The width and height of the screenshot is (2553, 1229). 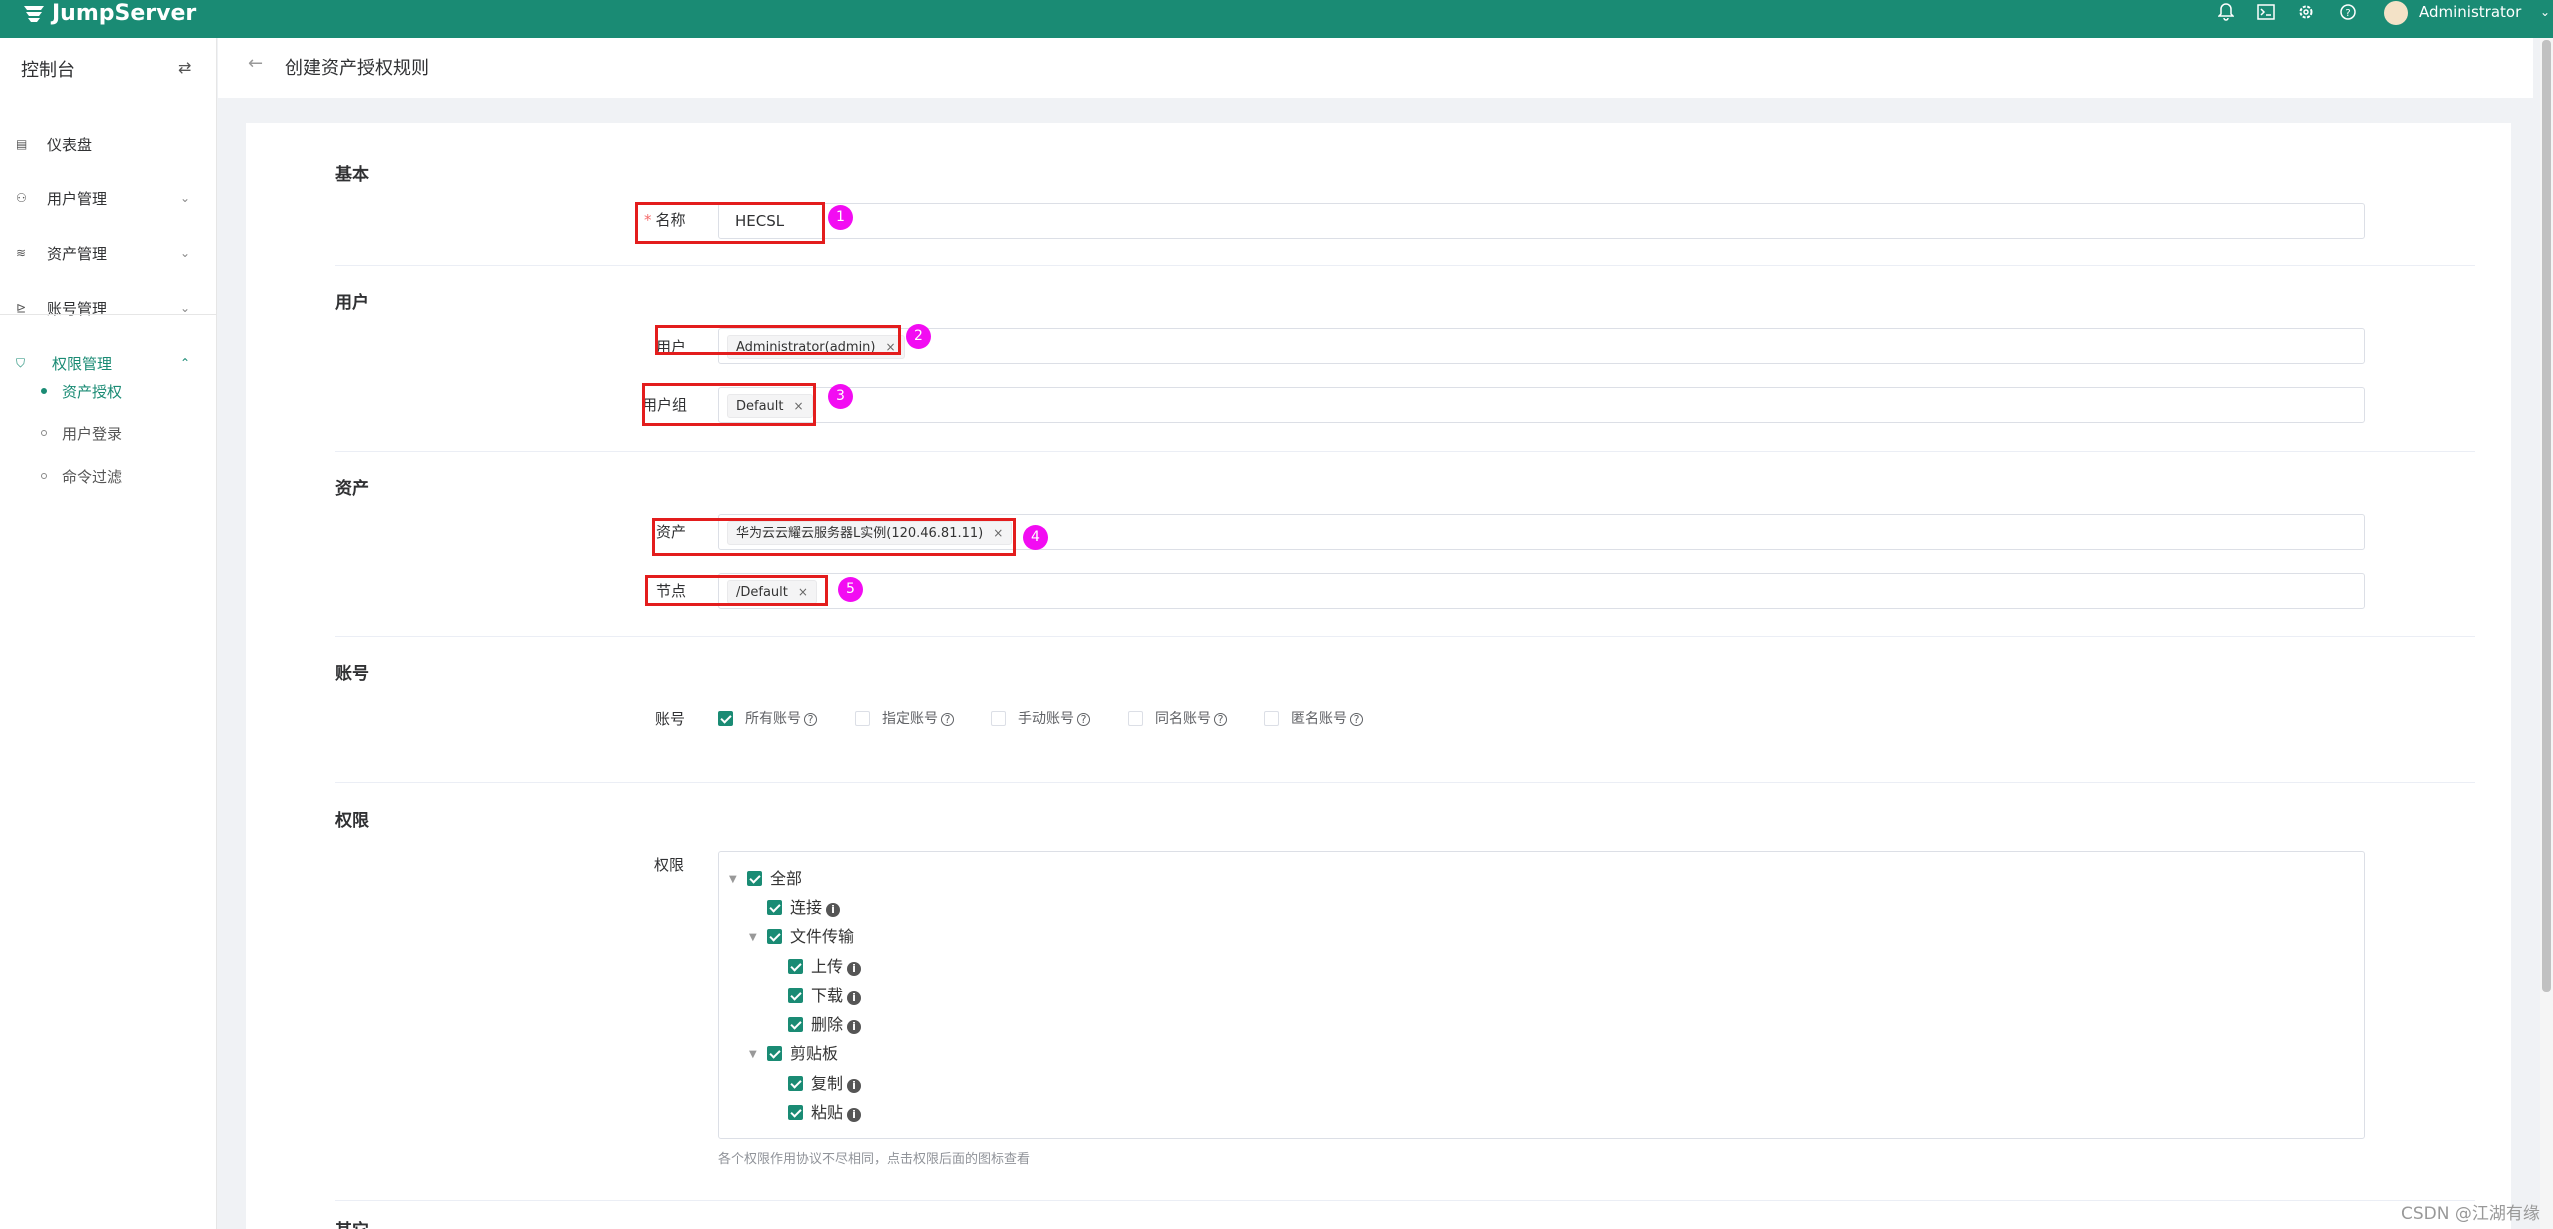 What do you see at coordinates (108, 308) in the screenshot?
I see `sidebar-item-accounts: ⊵ 账号管理 ⌄` at bounding box center [108, 308].